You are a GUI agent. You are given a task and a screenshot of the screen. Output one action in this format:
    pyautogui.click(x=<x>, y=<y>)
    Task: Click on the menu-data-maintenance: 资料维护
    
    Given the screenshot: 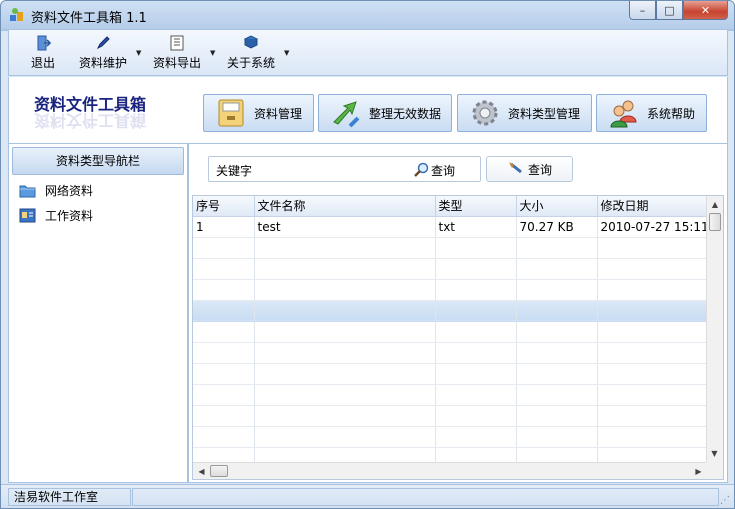 What is the action you would take?
    pyautogui.click(x=103, y=53)
    